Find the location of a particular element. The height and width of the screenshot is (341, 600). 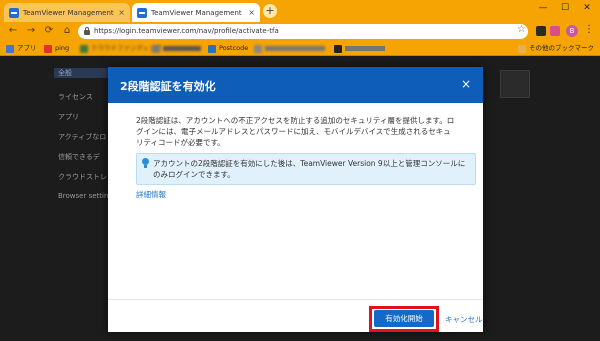

back-icon: ← is located at coordinates (13, 31).